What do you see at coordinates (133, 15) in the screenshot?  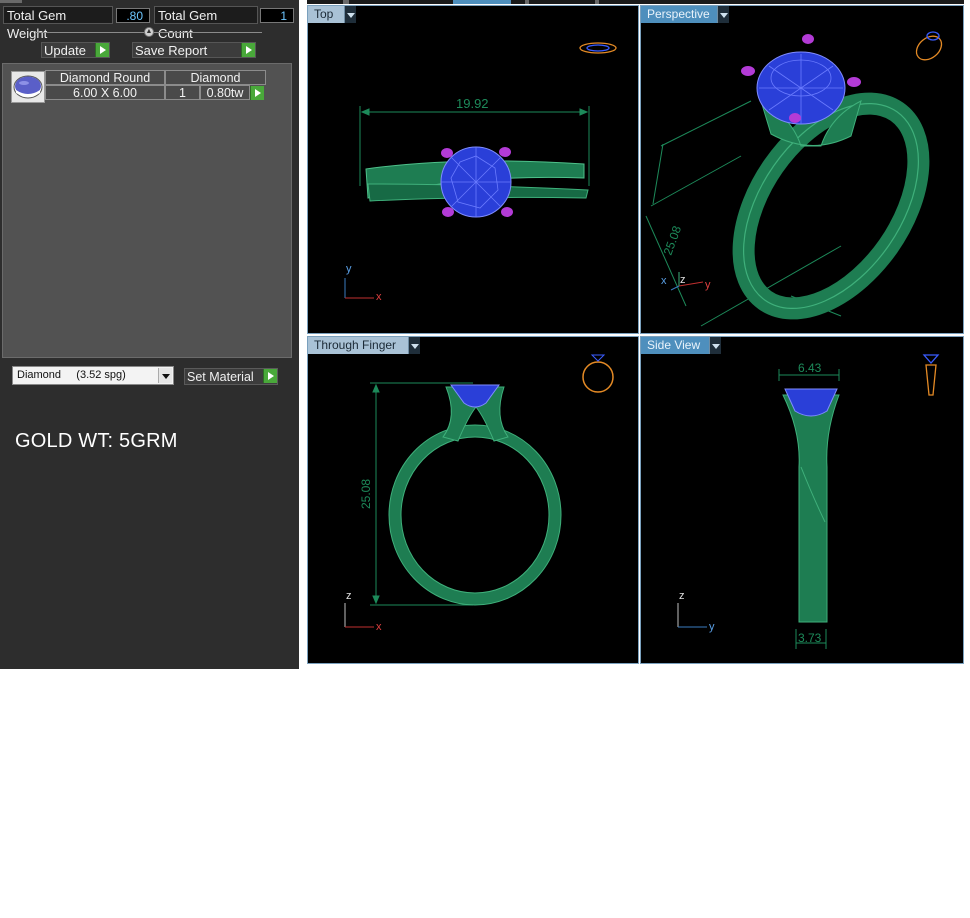 I see `total-gem-weight-value: .80` at bounding box center [133, 15].